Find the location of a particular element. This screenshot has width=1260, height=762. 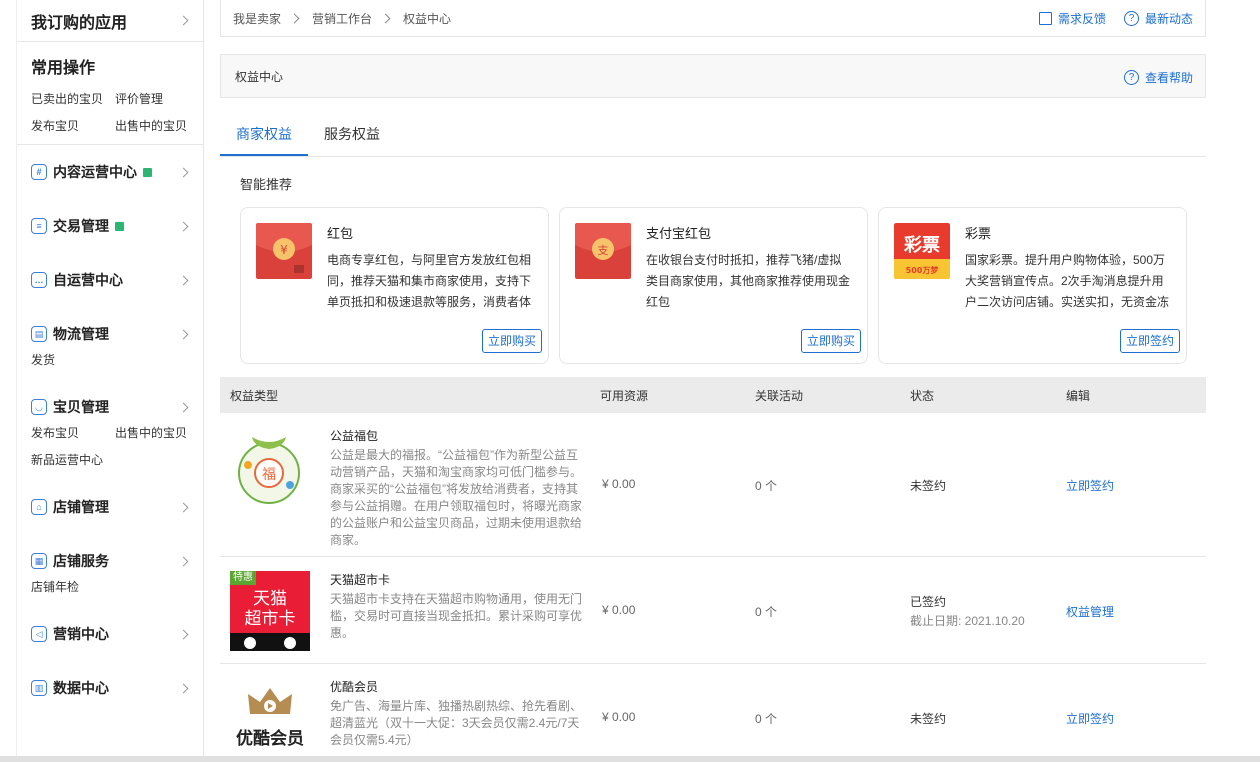

sidebar-item: … 自运营中心 is located at coordinates (117, 280).